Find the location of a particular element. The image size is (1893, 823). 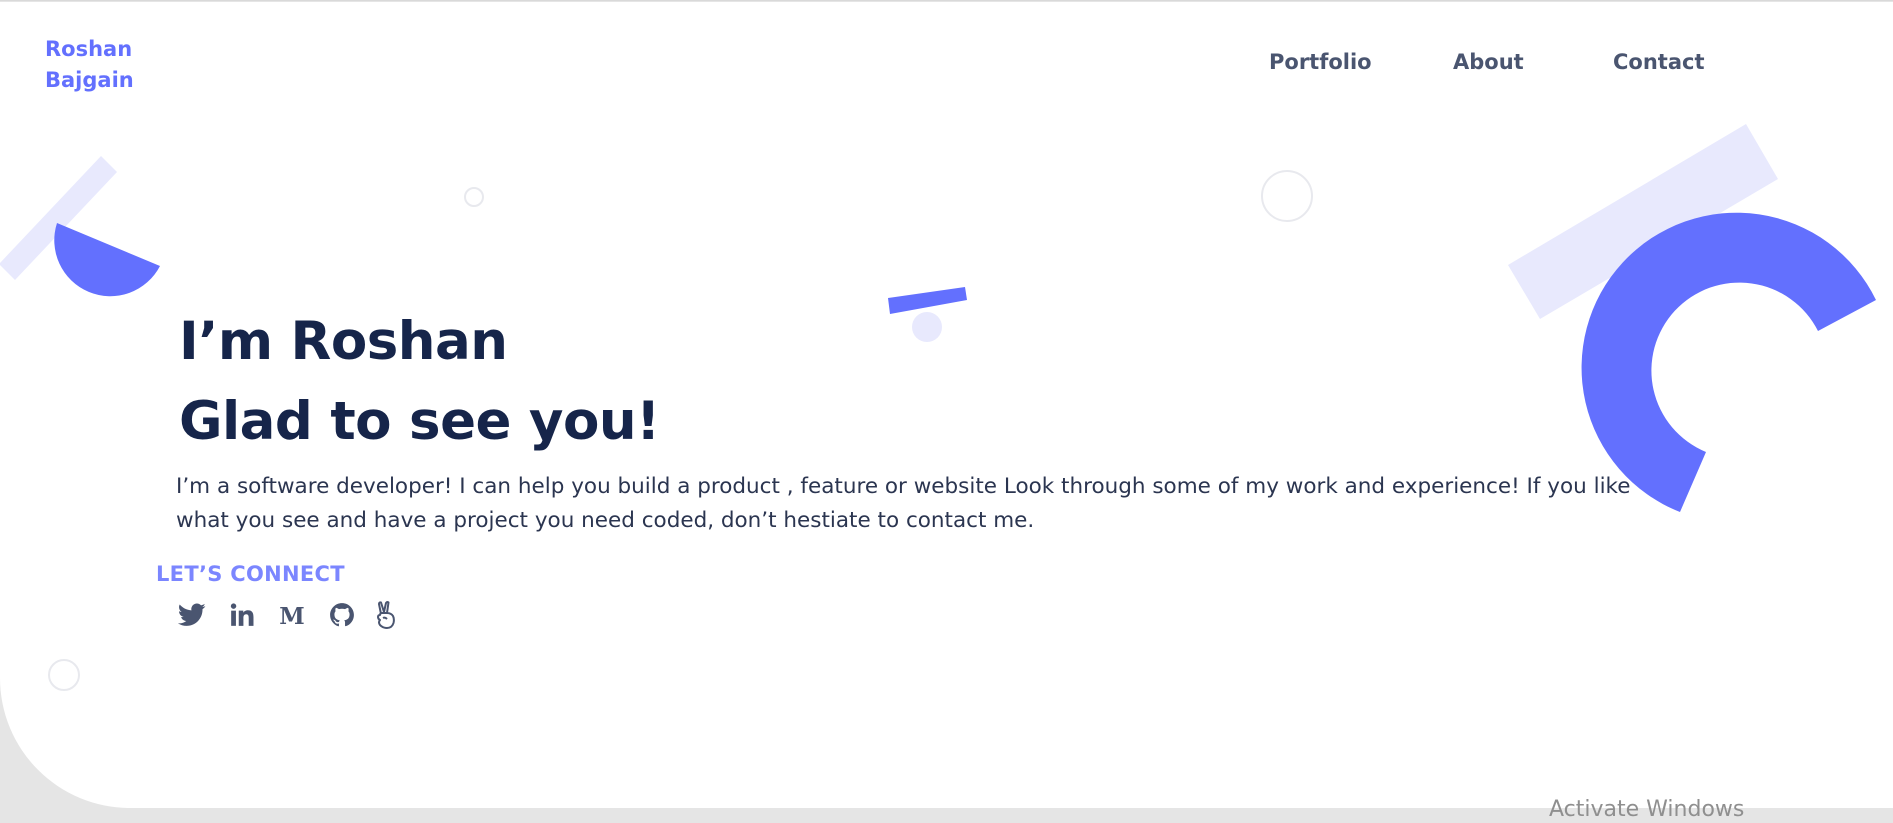

blue-half-disc-left is located at coordinates (107, 260).